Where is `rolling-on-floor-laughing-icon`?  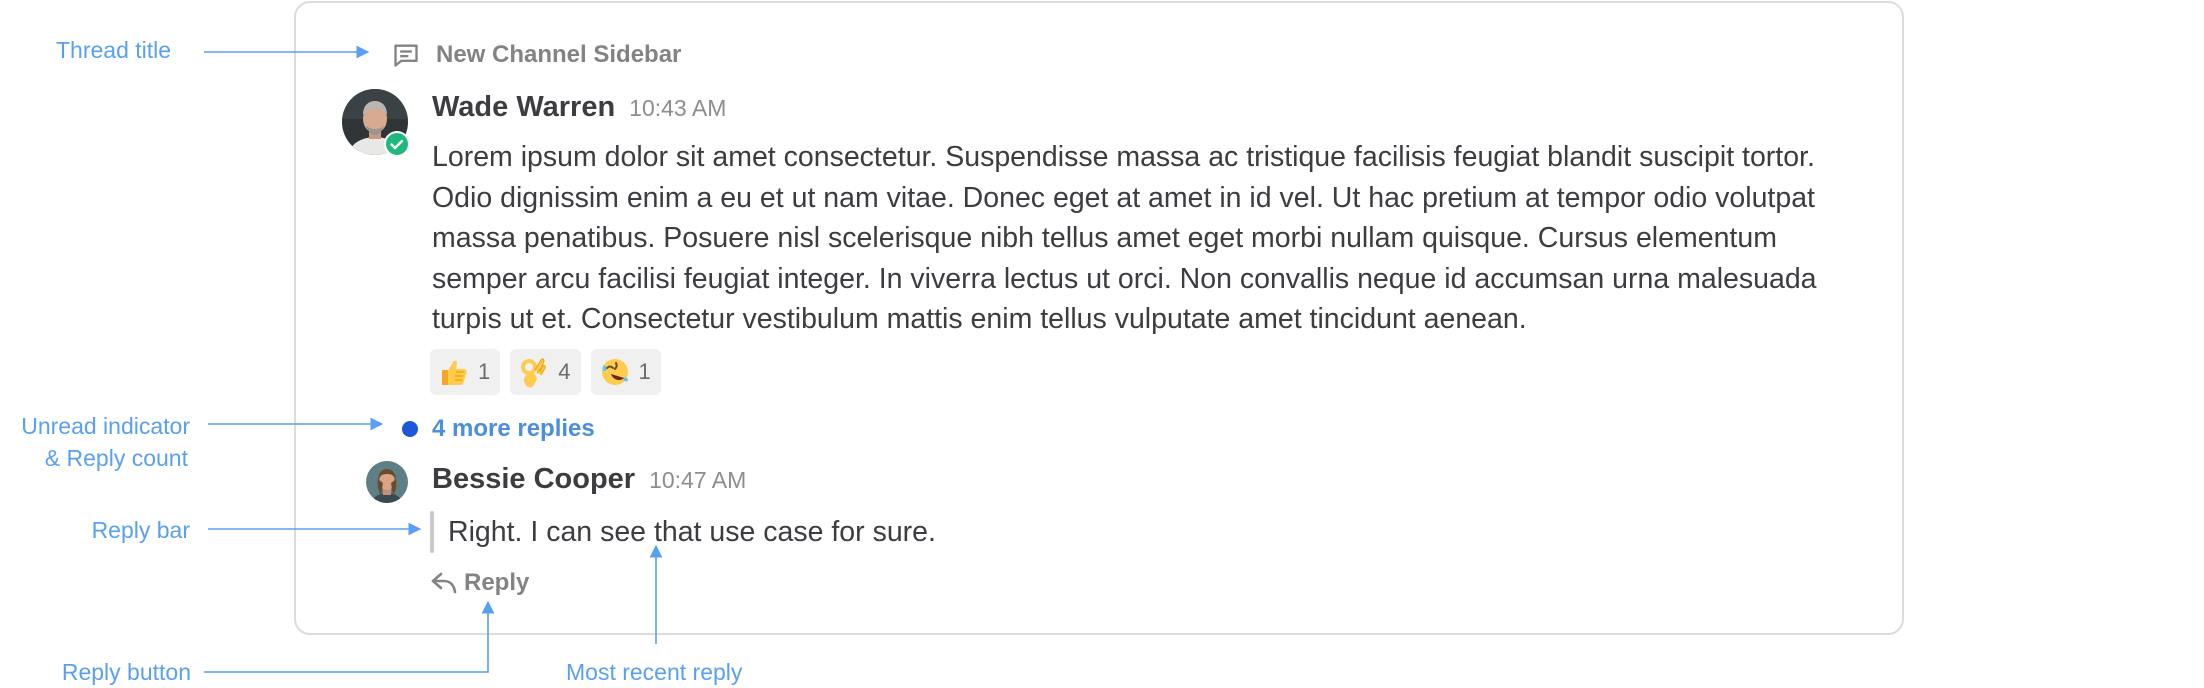 rolling-on-floor-laughing-icon is located at coordinates (615, 372).